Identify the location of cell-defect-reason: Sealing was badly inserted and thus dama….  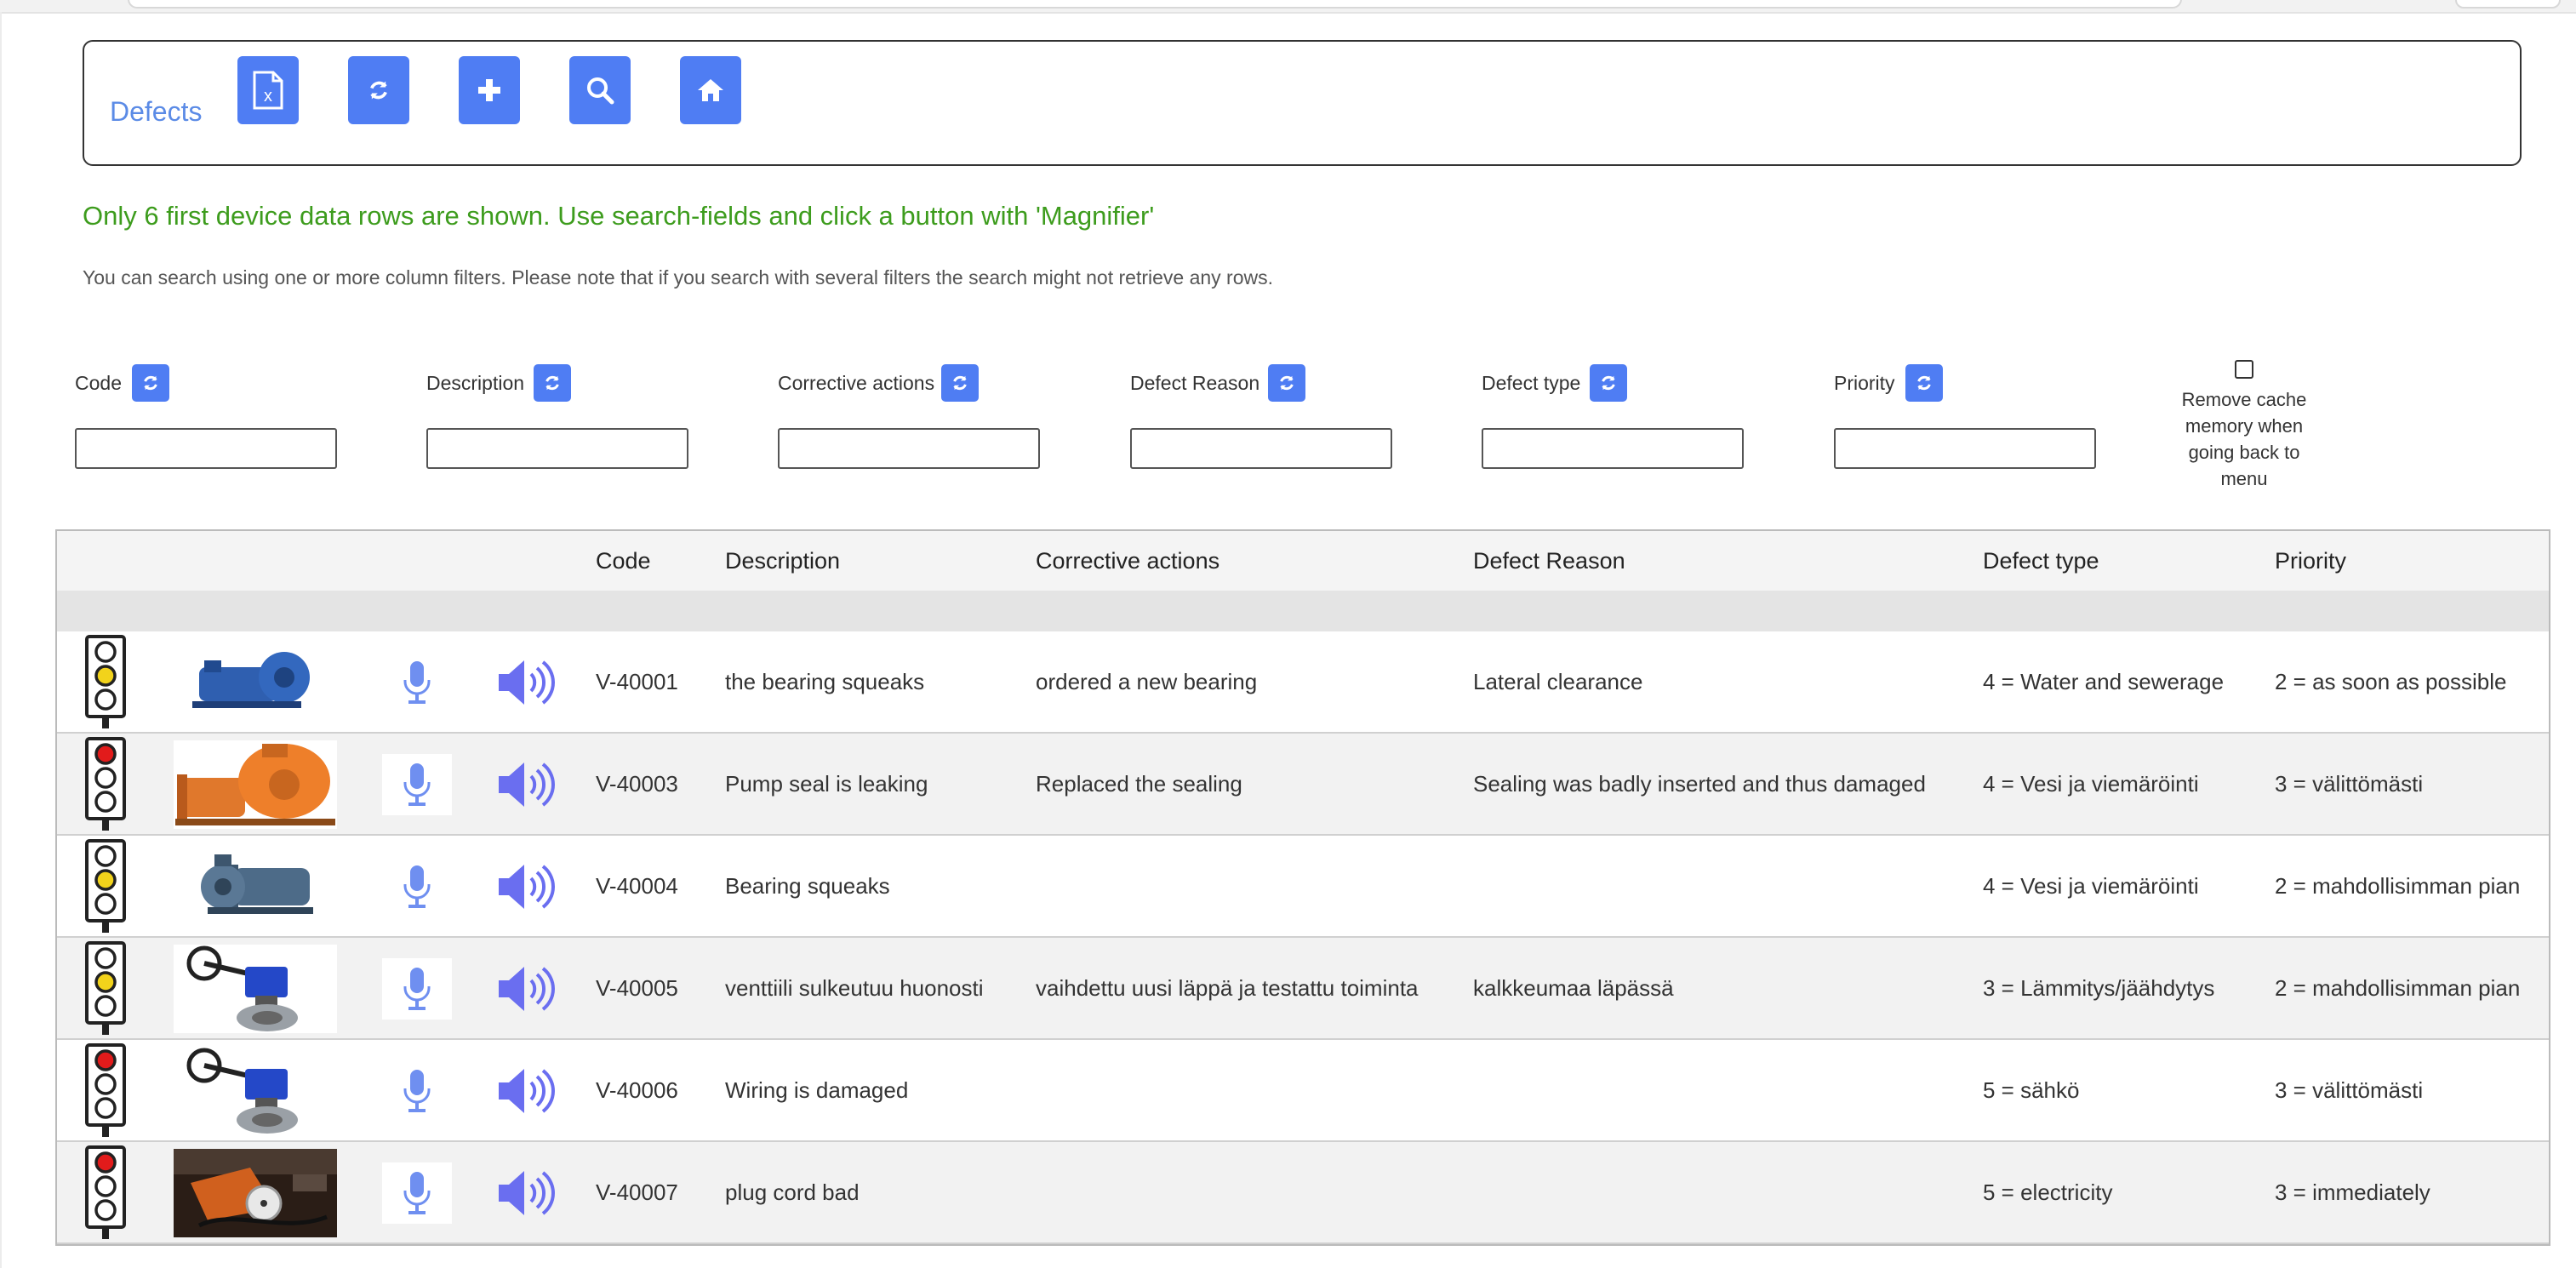
(1699, 784).